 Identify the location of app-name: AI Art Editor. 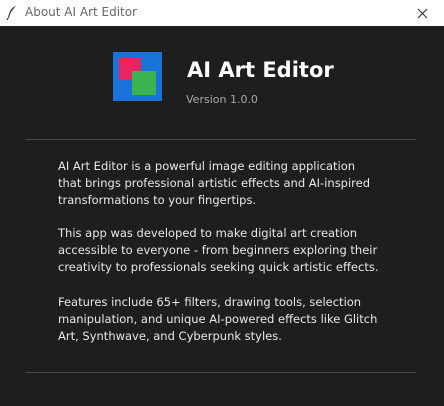
(260, 70).